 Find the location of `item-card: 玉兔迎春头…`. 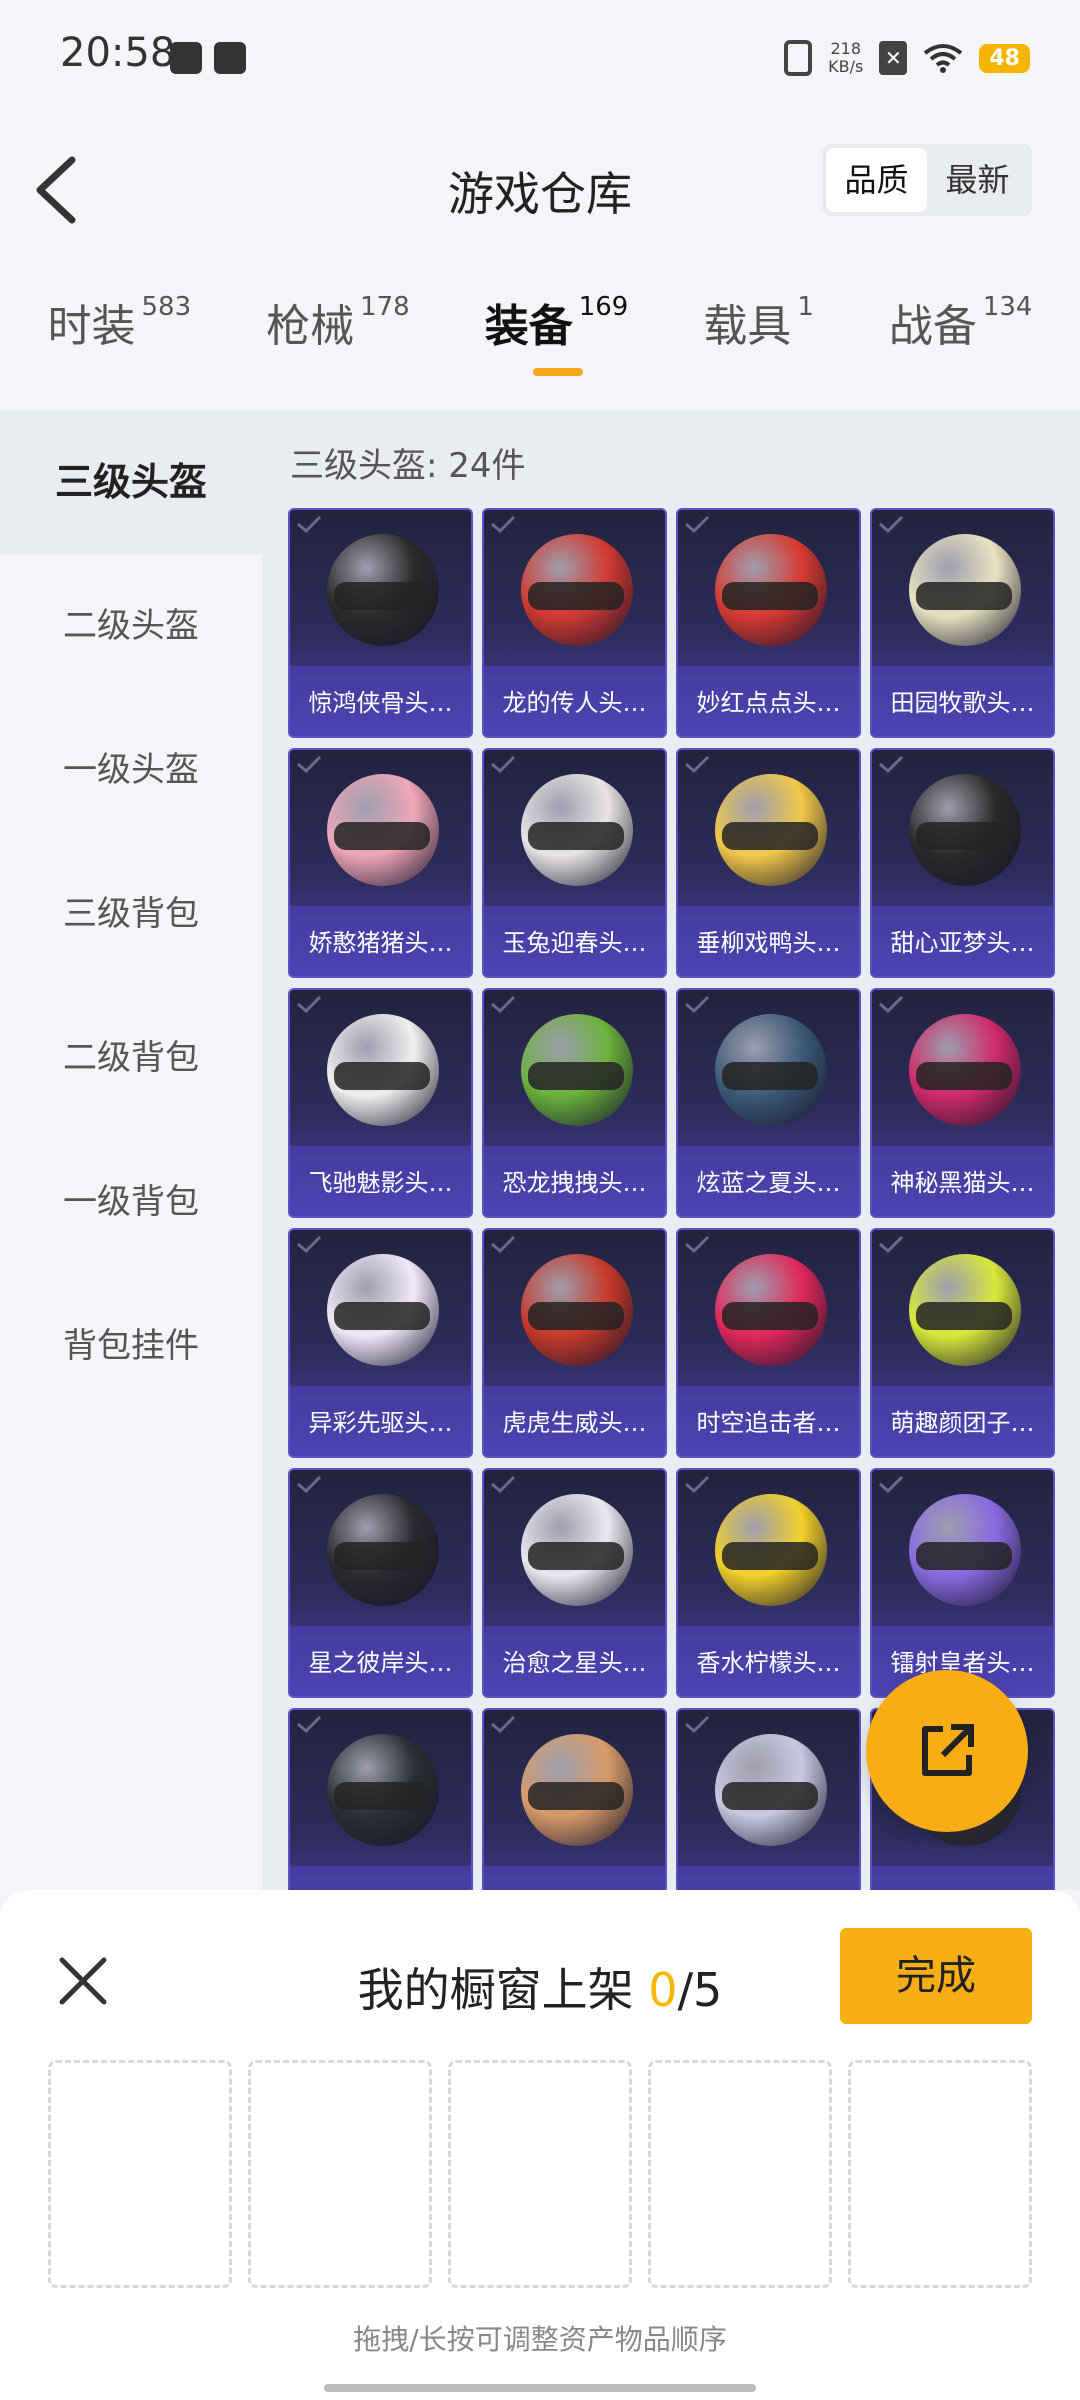

item-card: 玉兔迎春头… is located at coordinates (574, 863).